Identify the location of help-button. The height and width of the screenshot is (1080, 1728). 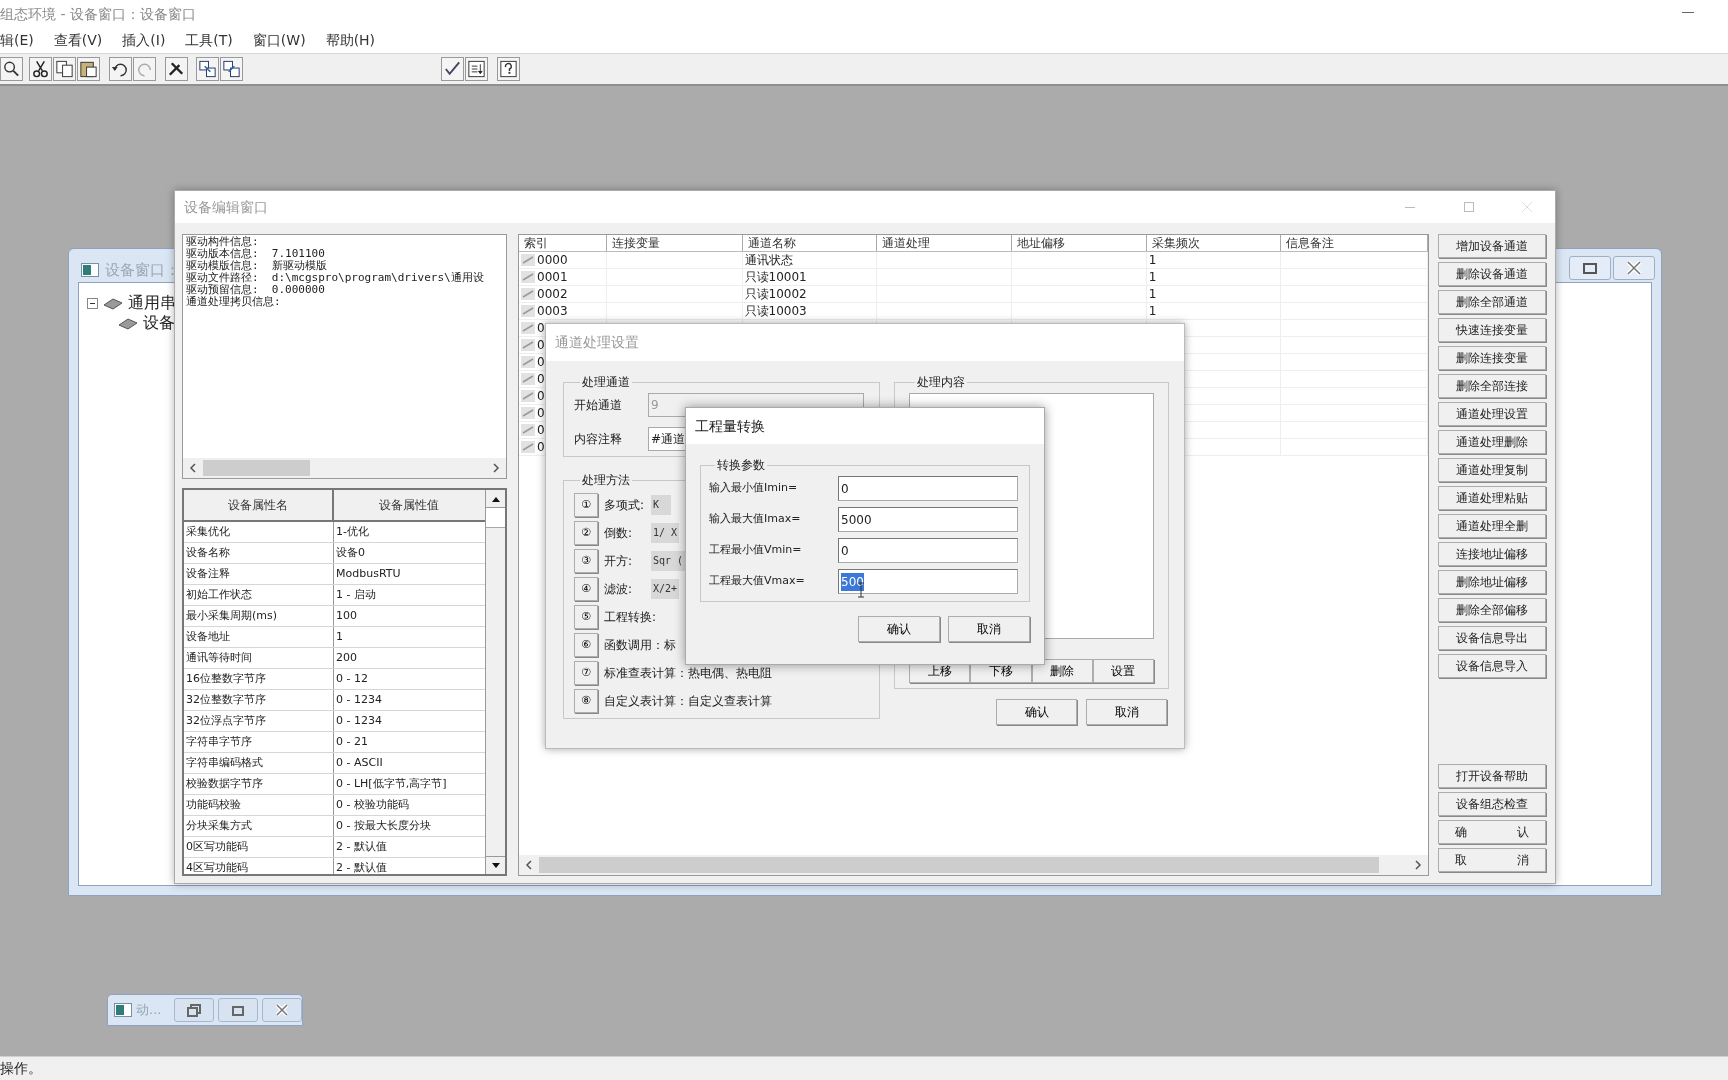
(508, 69).